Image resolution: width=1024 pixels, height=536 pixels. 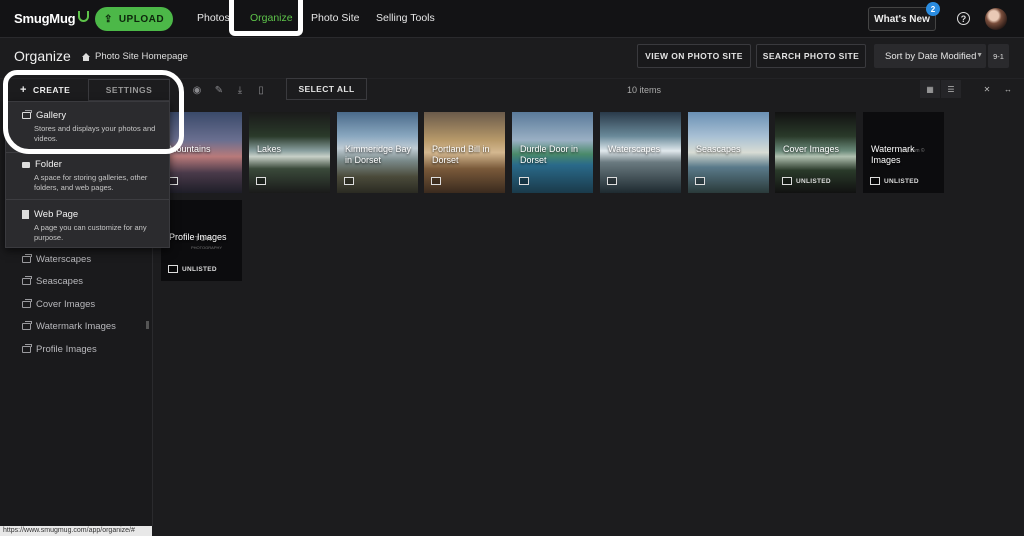 What do you see at coordinates (987, 89) in the screenshot?
I see `collapse-icon: ✕` at bounding box center [987, 89].